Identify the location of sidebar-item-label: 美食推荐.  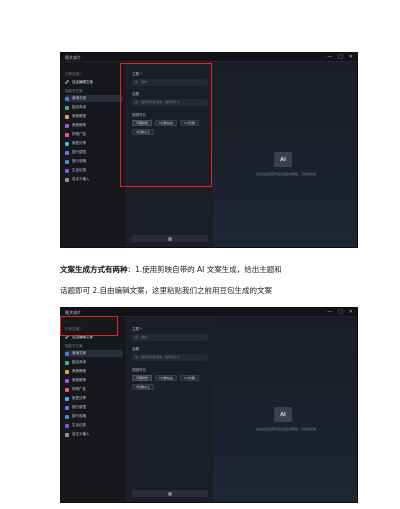
(79, 380).